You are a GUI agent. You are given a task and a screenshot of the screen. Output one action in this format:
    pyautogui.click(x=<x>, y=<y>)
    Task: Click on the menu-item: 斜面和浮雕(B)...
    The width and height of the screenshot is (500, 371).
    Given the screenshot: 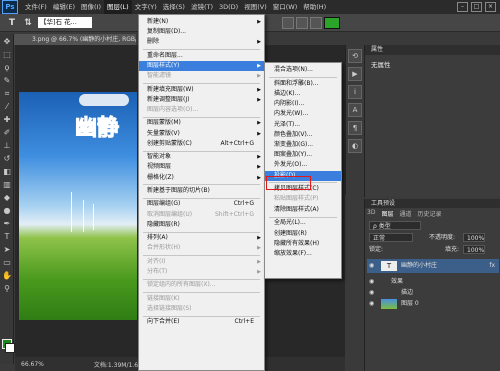 What is the action you would take?
    pyautogui.click(x=303, y=84)
    